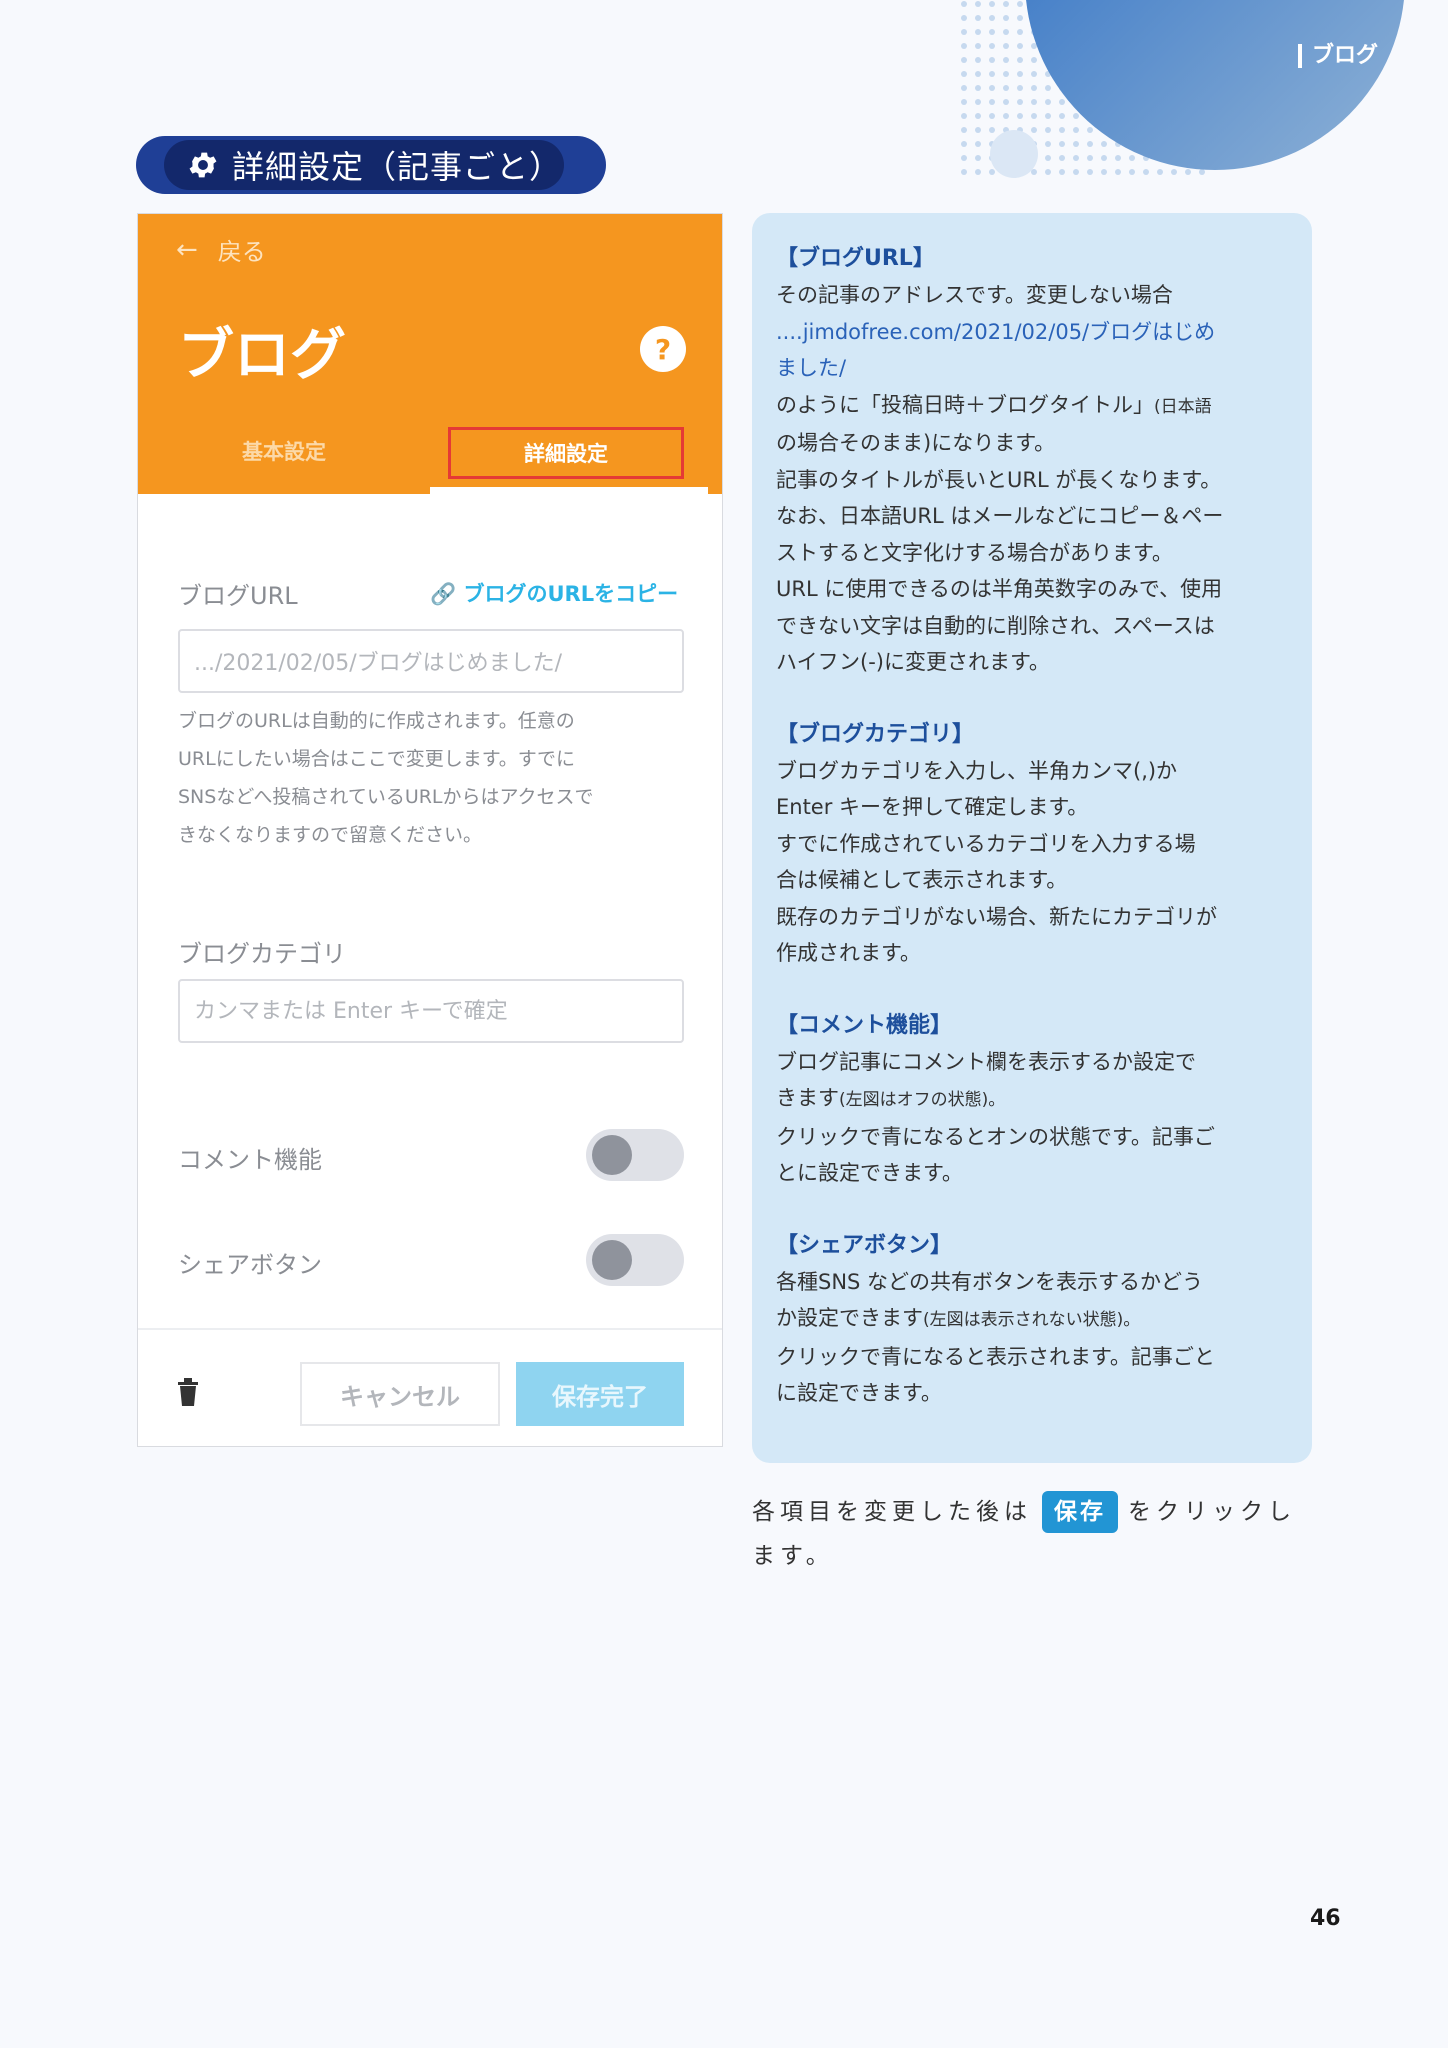 Image resolution: width=1448 pixels, height=2048 pixels. What do you see at coordinates (913, 662) in the screenshot?
I see `explain-line: ハイフン(-)に変更されます。` at bounding box center [913, 662].